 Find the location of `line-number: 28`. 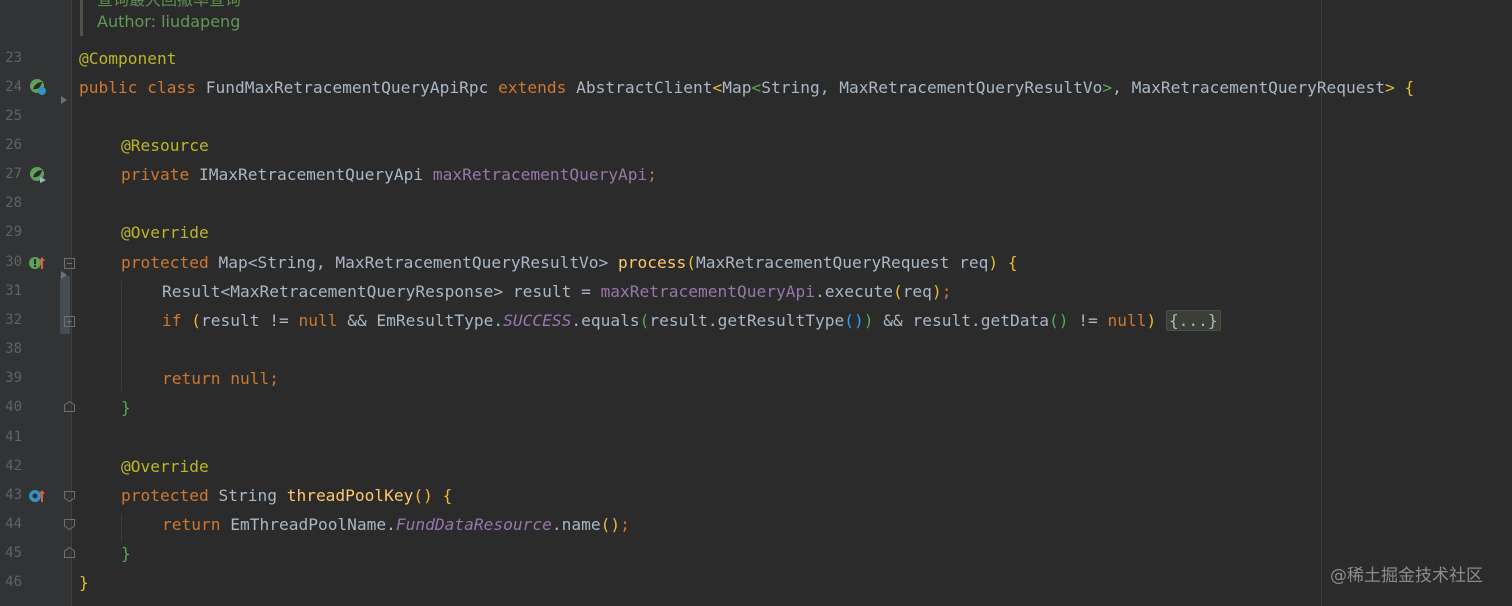

line-number: 28 is located at coordinates (11, 203).